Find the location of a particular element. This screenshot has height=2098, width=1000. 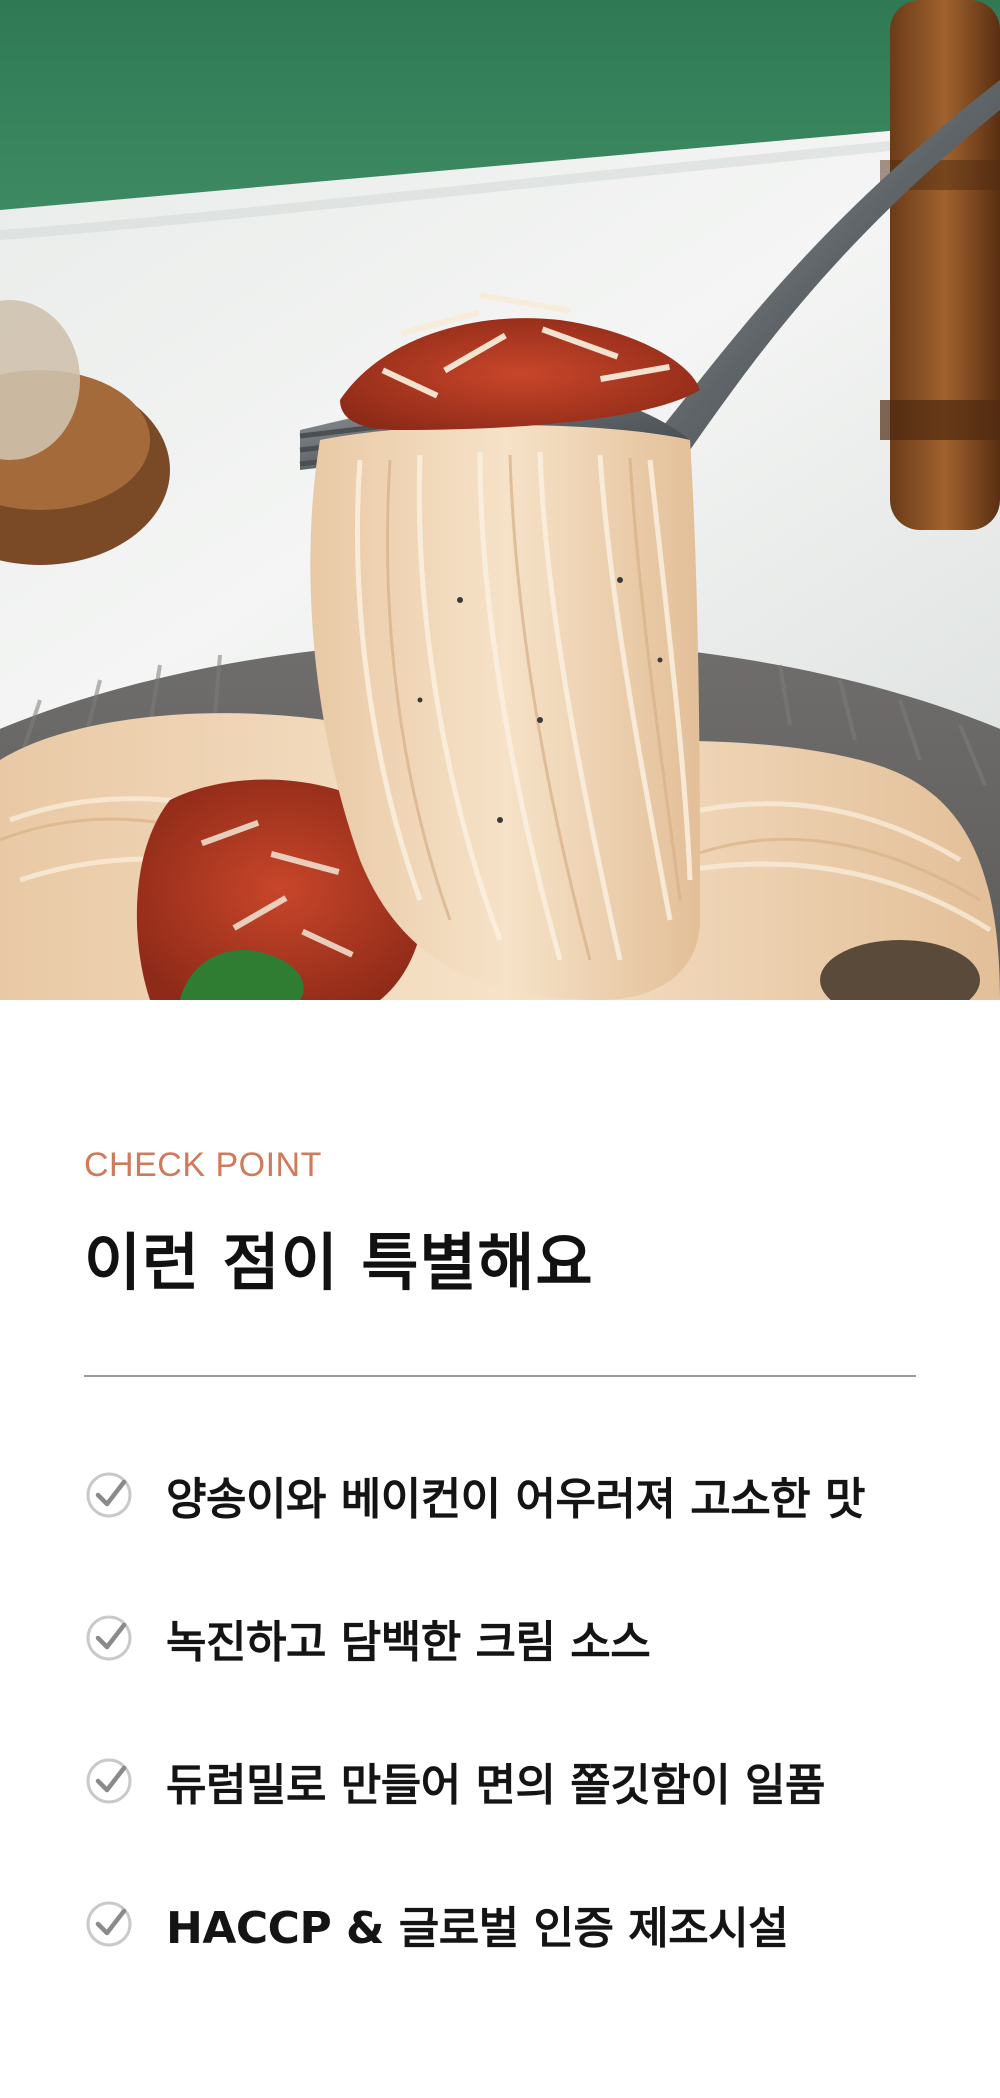

feature-label: 녹진하고 담백한 크림 소스 is located at coordinates (408, 1642).